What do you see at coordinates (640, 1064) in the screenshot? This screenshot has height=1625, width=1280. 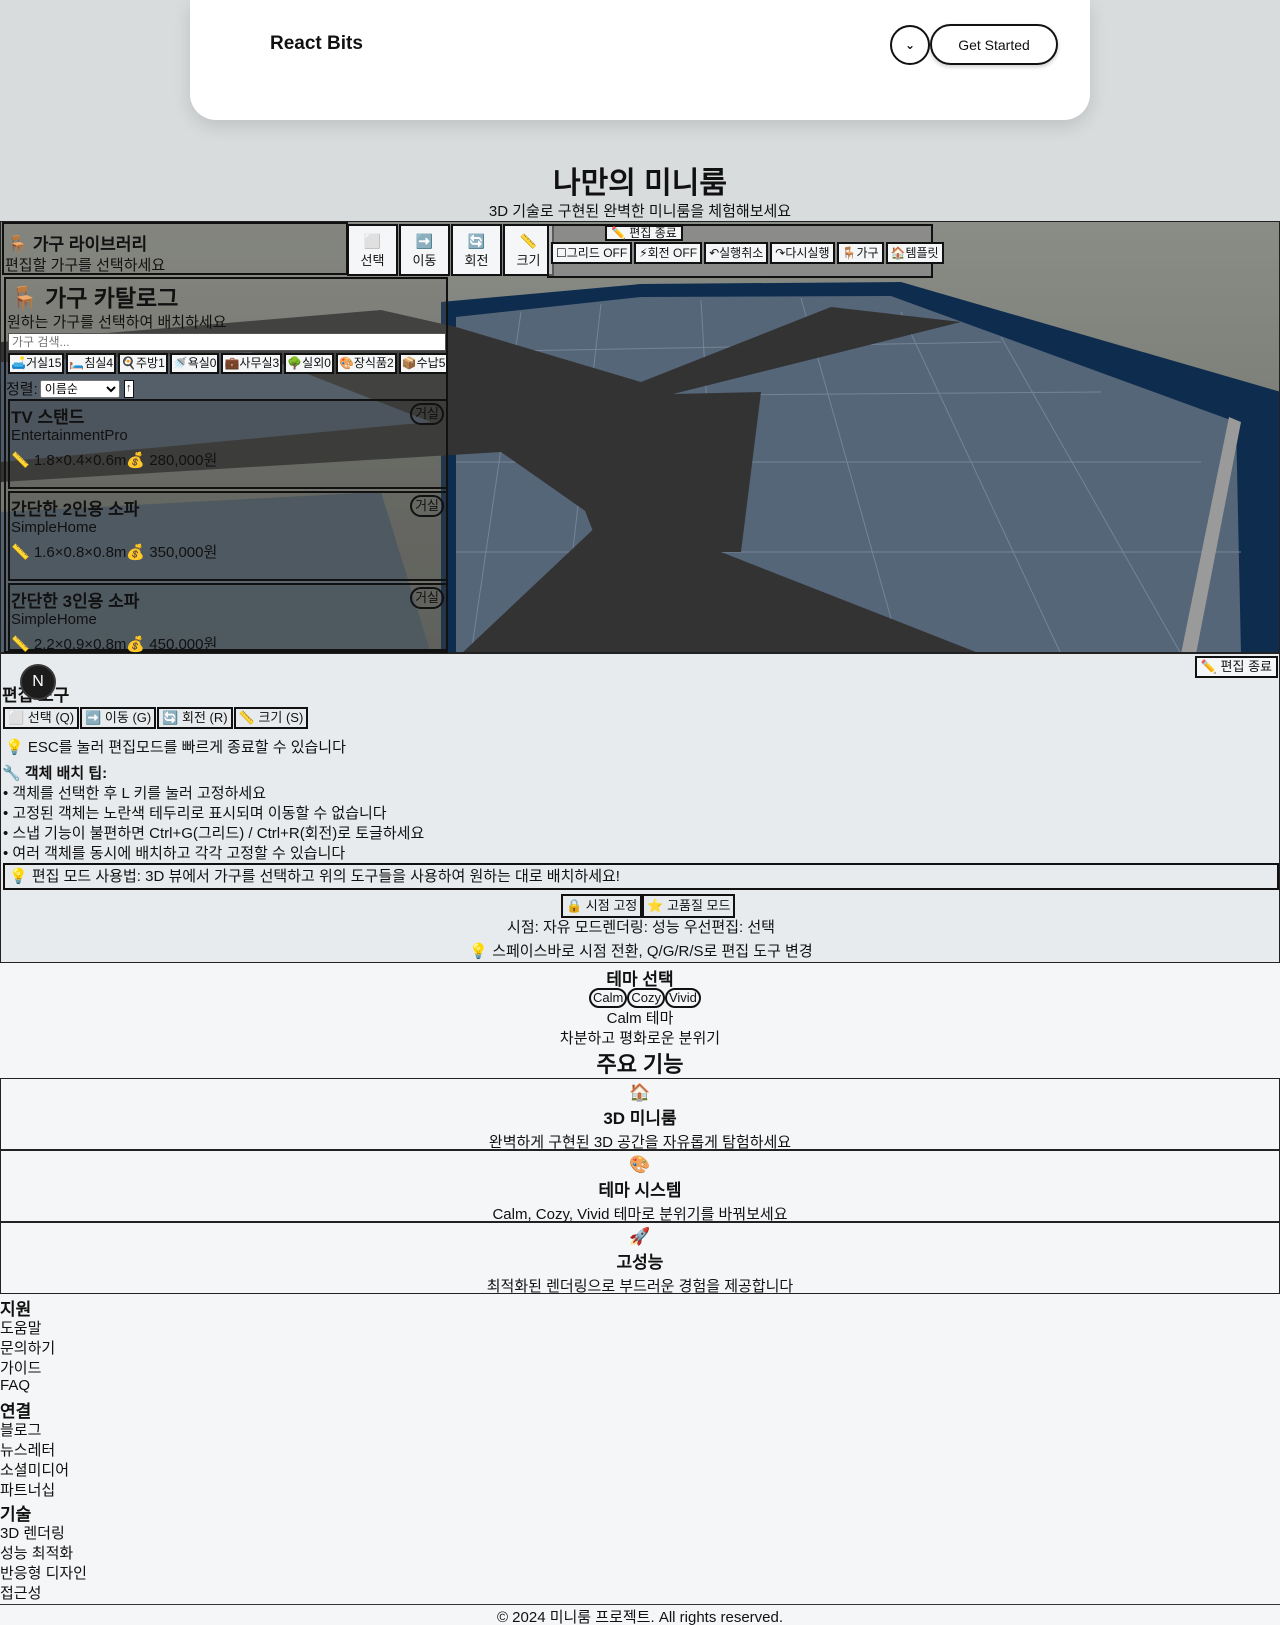 I see `features-title: 주요 기능` at bounding box center [640, 1064].